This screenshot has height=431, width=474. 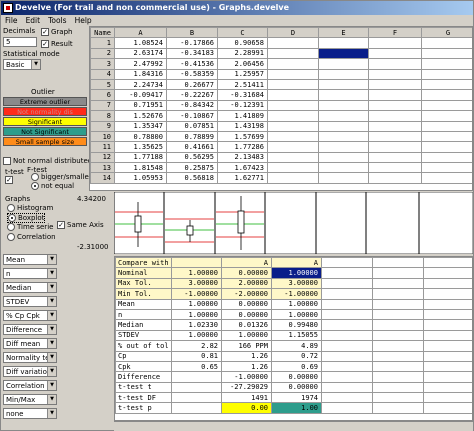 I want to click on result-cell: -1.00000, so click(x=246, y=377).